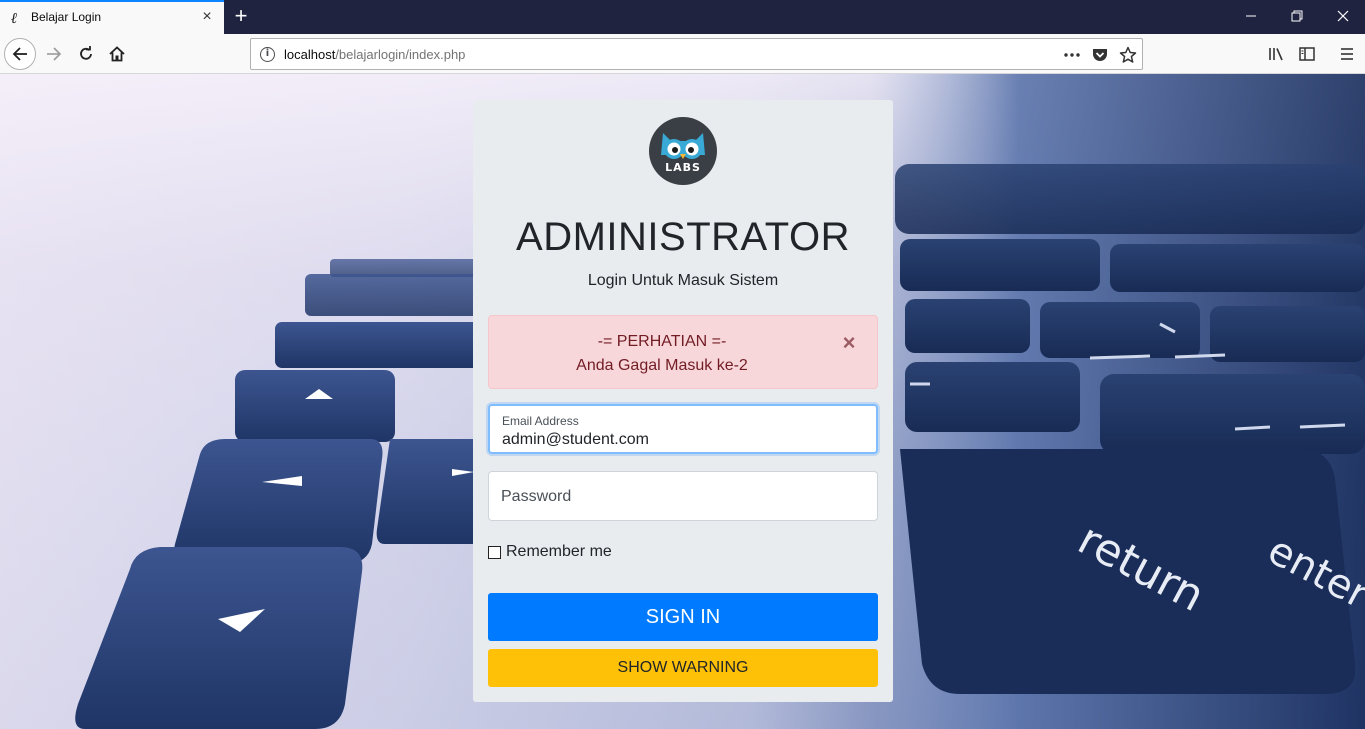 Image resolution: width=1365 pixels, height=729 pixels. Describe the element at coordinates (400, 54) in the screenshot. I see `url-path: /belajarlogin/index.php` at that location.